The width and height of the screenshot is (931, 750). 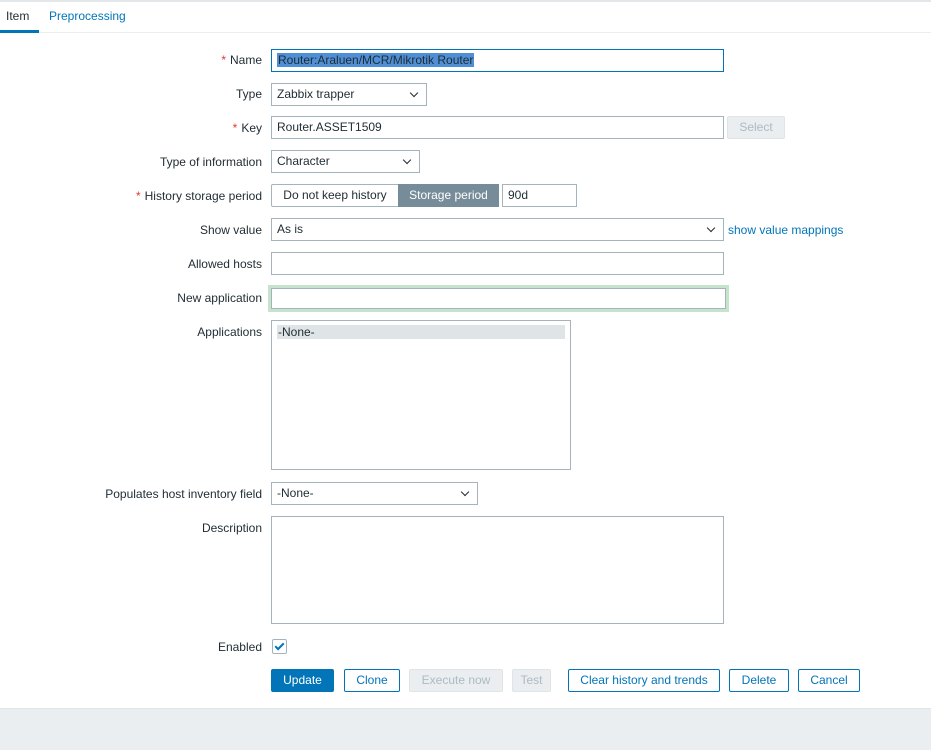 I want to click on inventory-label: Populates host inventory field, so click(x=183, y=494).